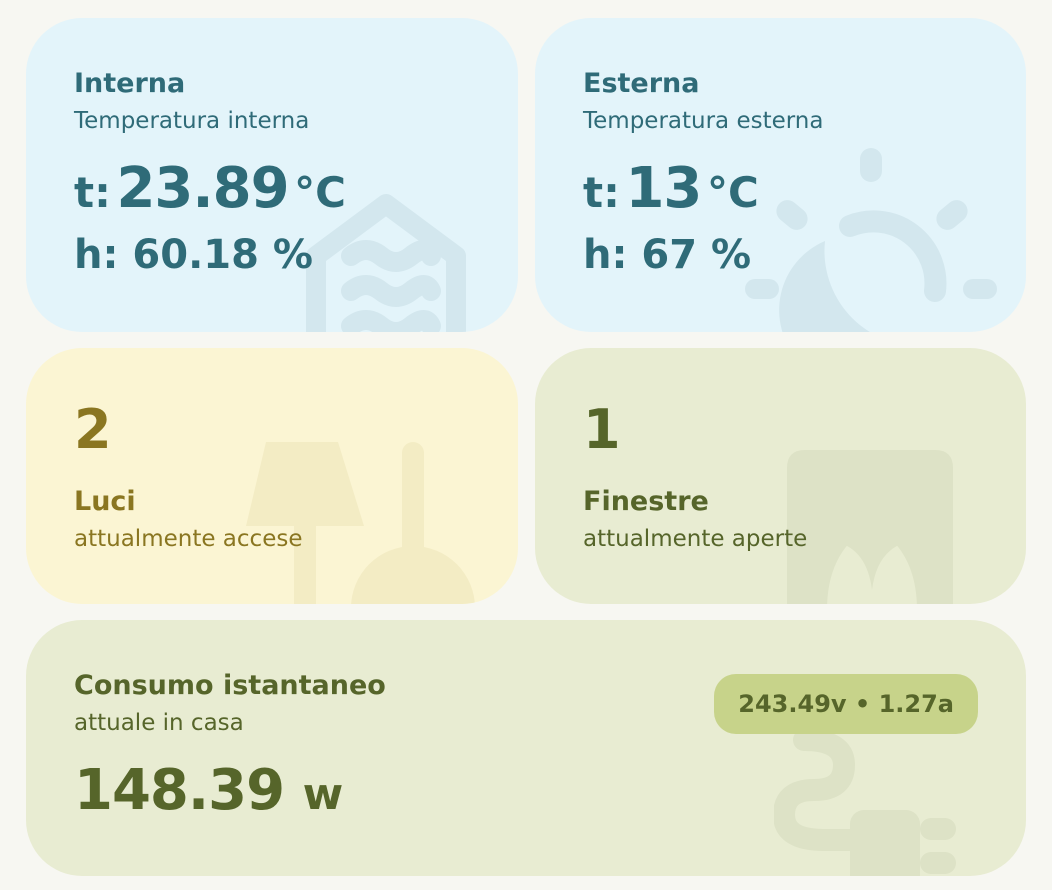 Image resolution: width=1052 pixels, height=890 pixels. What do you see at coordinates (871, 240) in the screenshot?
I see `weather-sun-moon-icon` at bounding box center [871, 240].